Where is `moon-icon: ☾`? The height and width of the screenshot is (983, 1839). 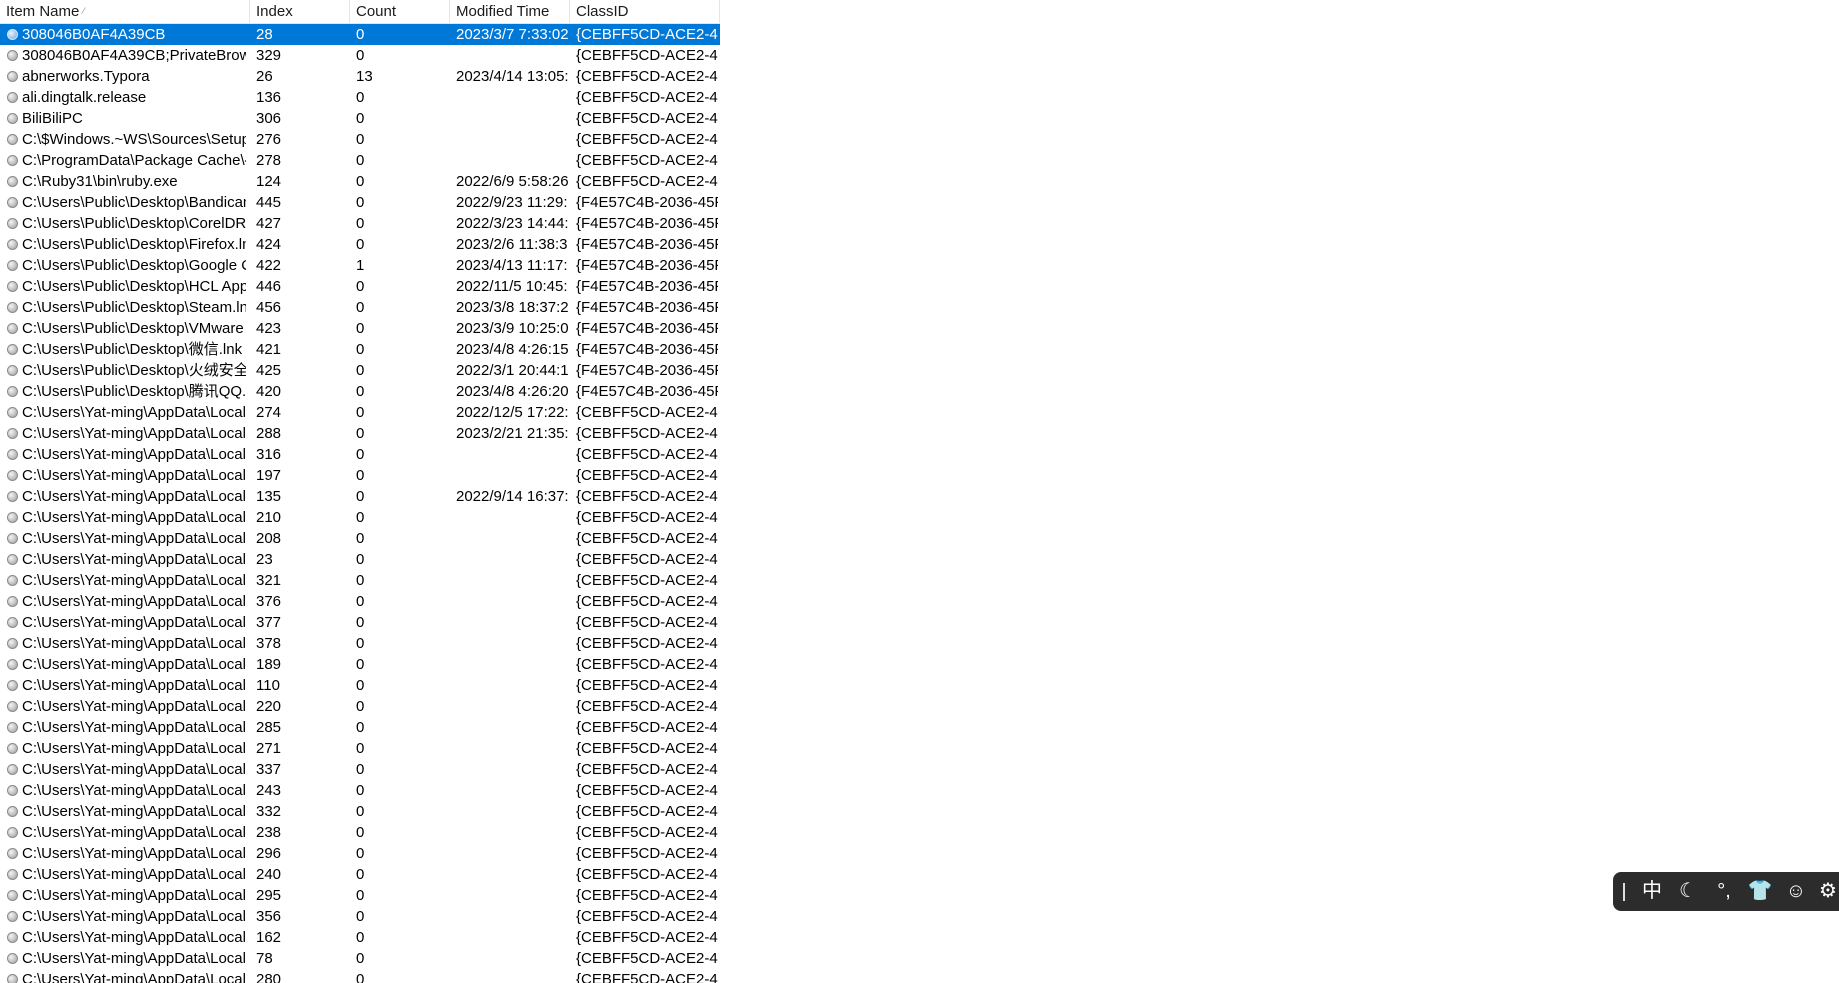
moon-icon: ☾ is located at coordinates (1688, 891).